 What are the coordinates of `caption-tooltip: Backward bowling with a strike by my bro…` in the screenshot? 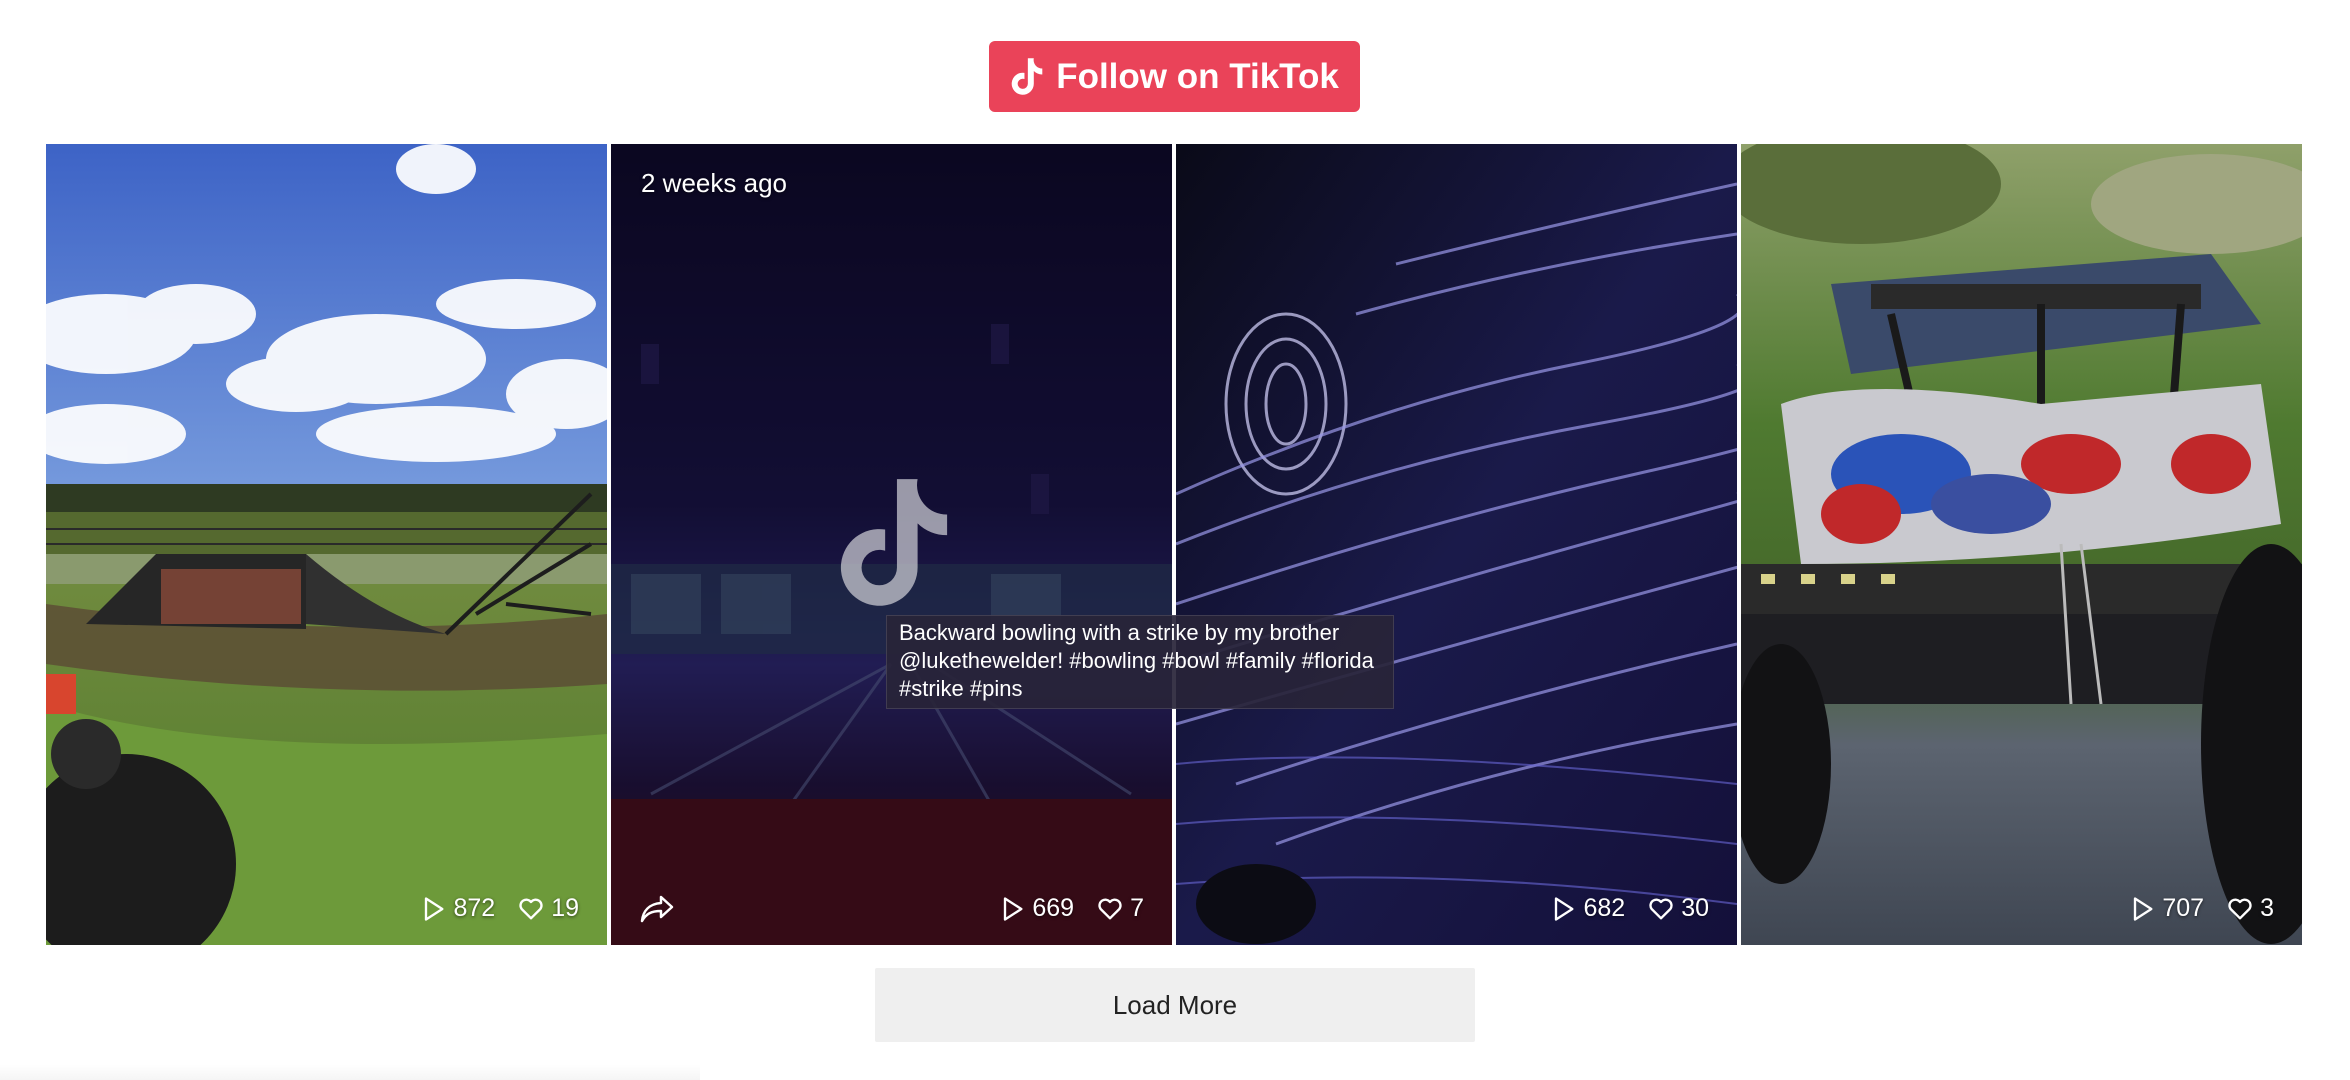 It's located at (1140, 662).